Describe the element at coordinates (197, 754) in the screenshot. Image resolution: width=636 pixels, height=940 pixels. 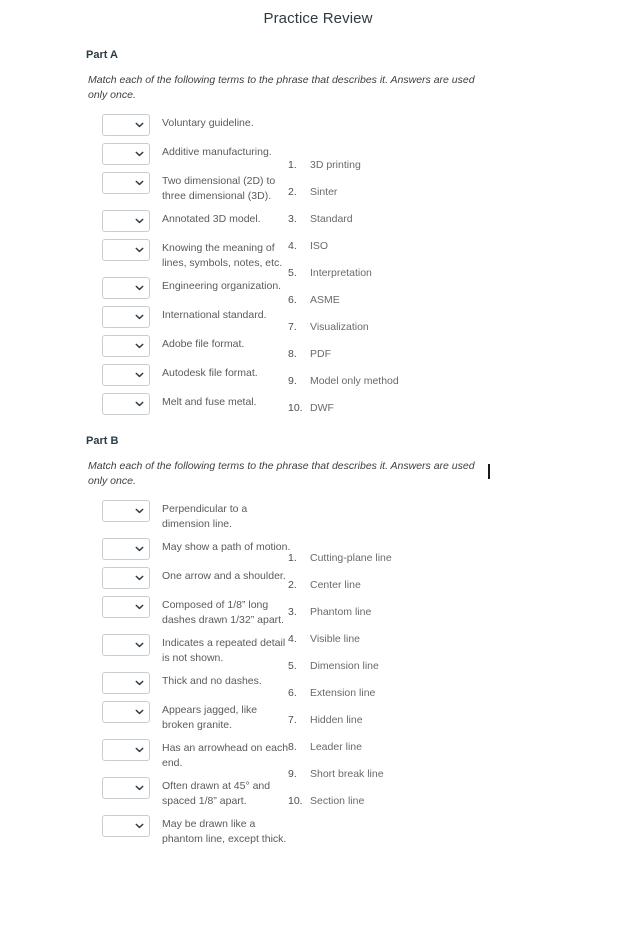
I see `term-row: Has an arrowhead on each end.` at that location.